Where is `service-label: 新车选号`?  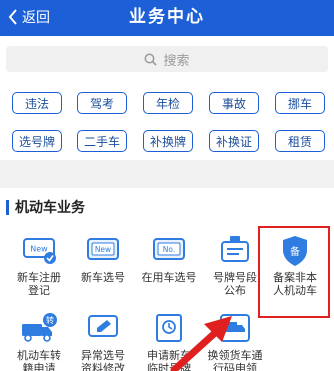
service-label: 新车选号 is located at coordinates (103, 277).